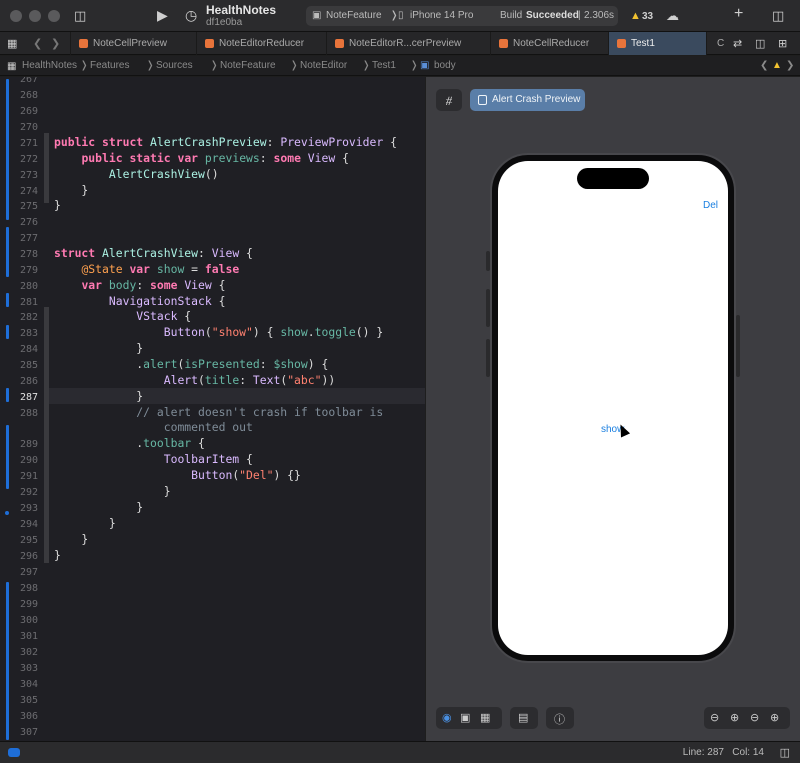  Describe the element at coordinates (28, 444) in the screenshot. I see `line-number: 289` at that location.